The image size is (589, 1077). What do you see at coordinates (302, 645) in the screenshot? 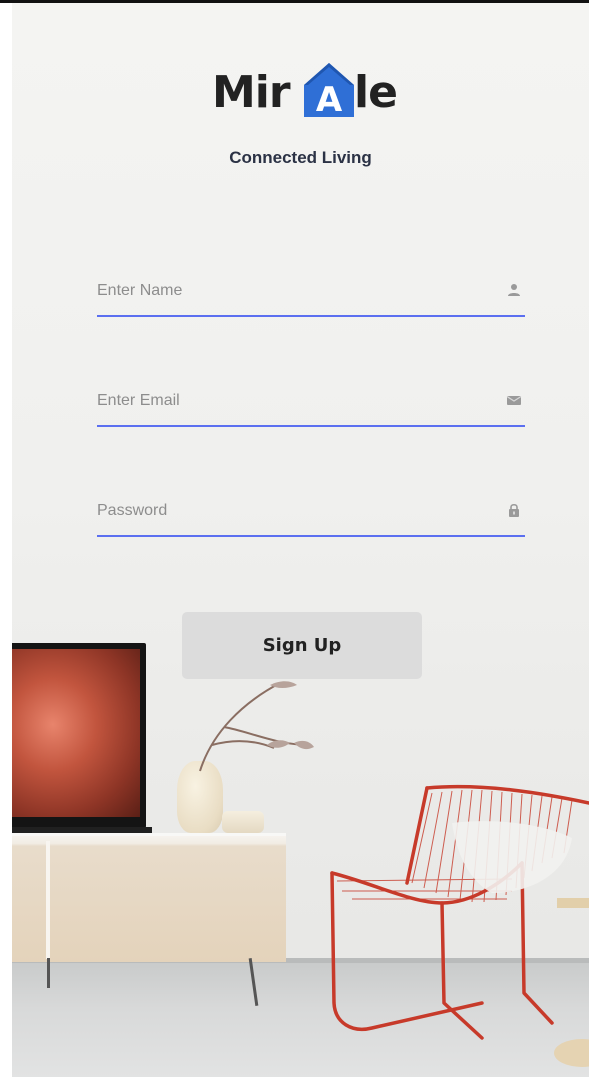
I see `sign-up-button: Sign Up` at bounding box center [302, 645].